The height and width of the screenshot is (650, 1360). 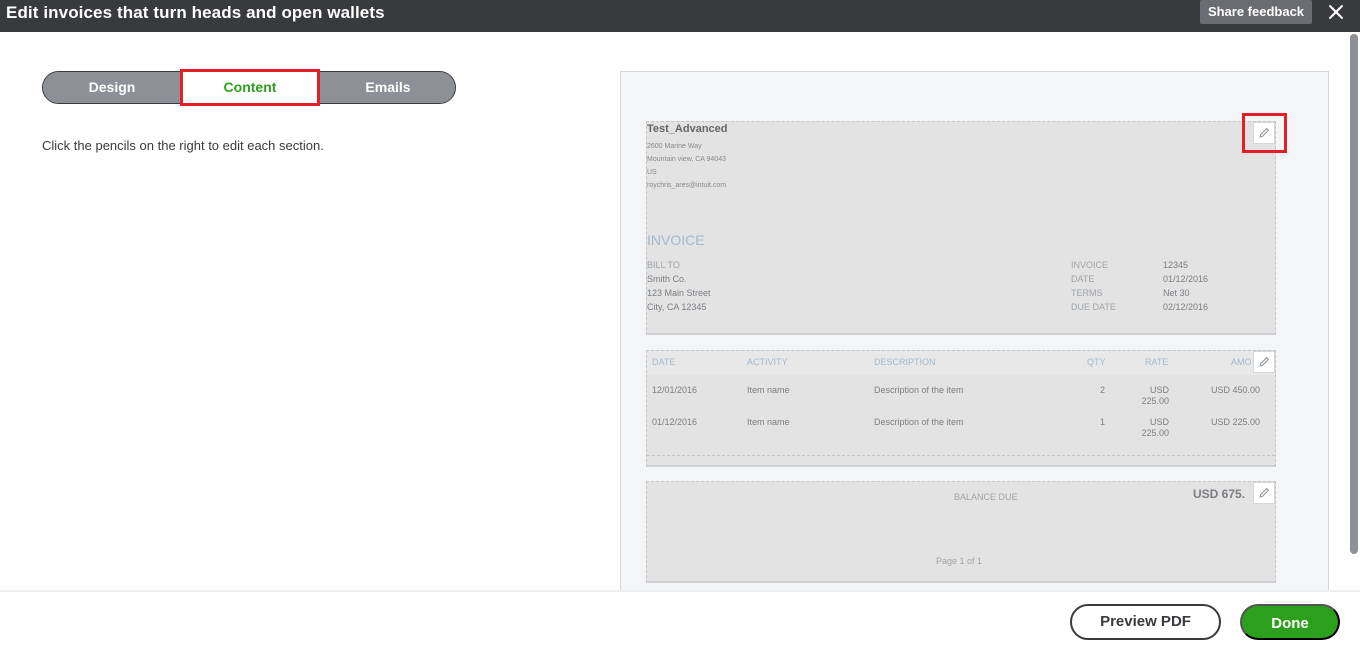 I want to click on col-qty: QTY, so click(x=1096, y=362).